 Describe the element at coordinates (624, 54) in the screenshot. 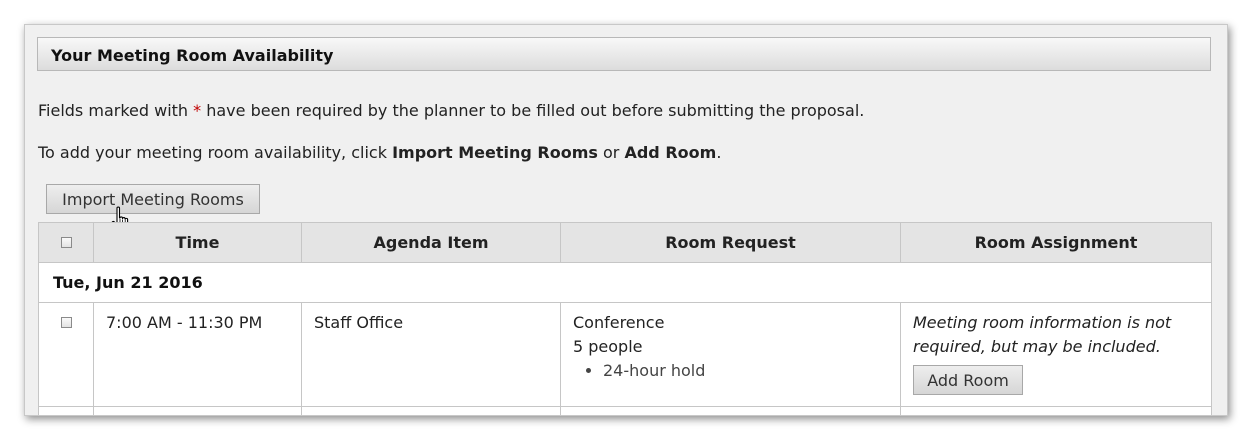

I see `panel-header: Your Meeting Room Availability` at that location.